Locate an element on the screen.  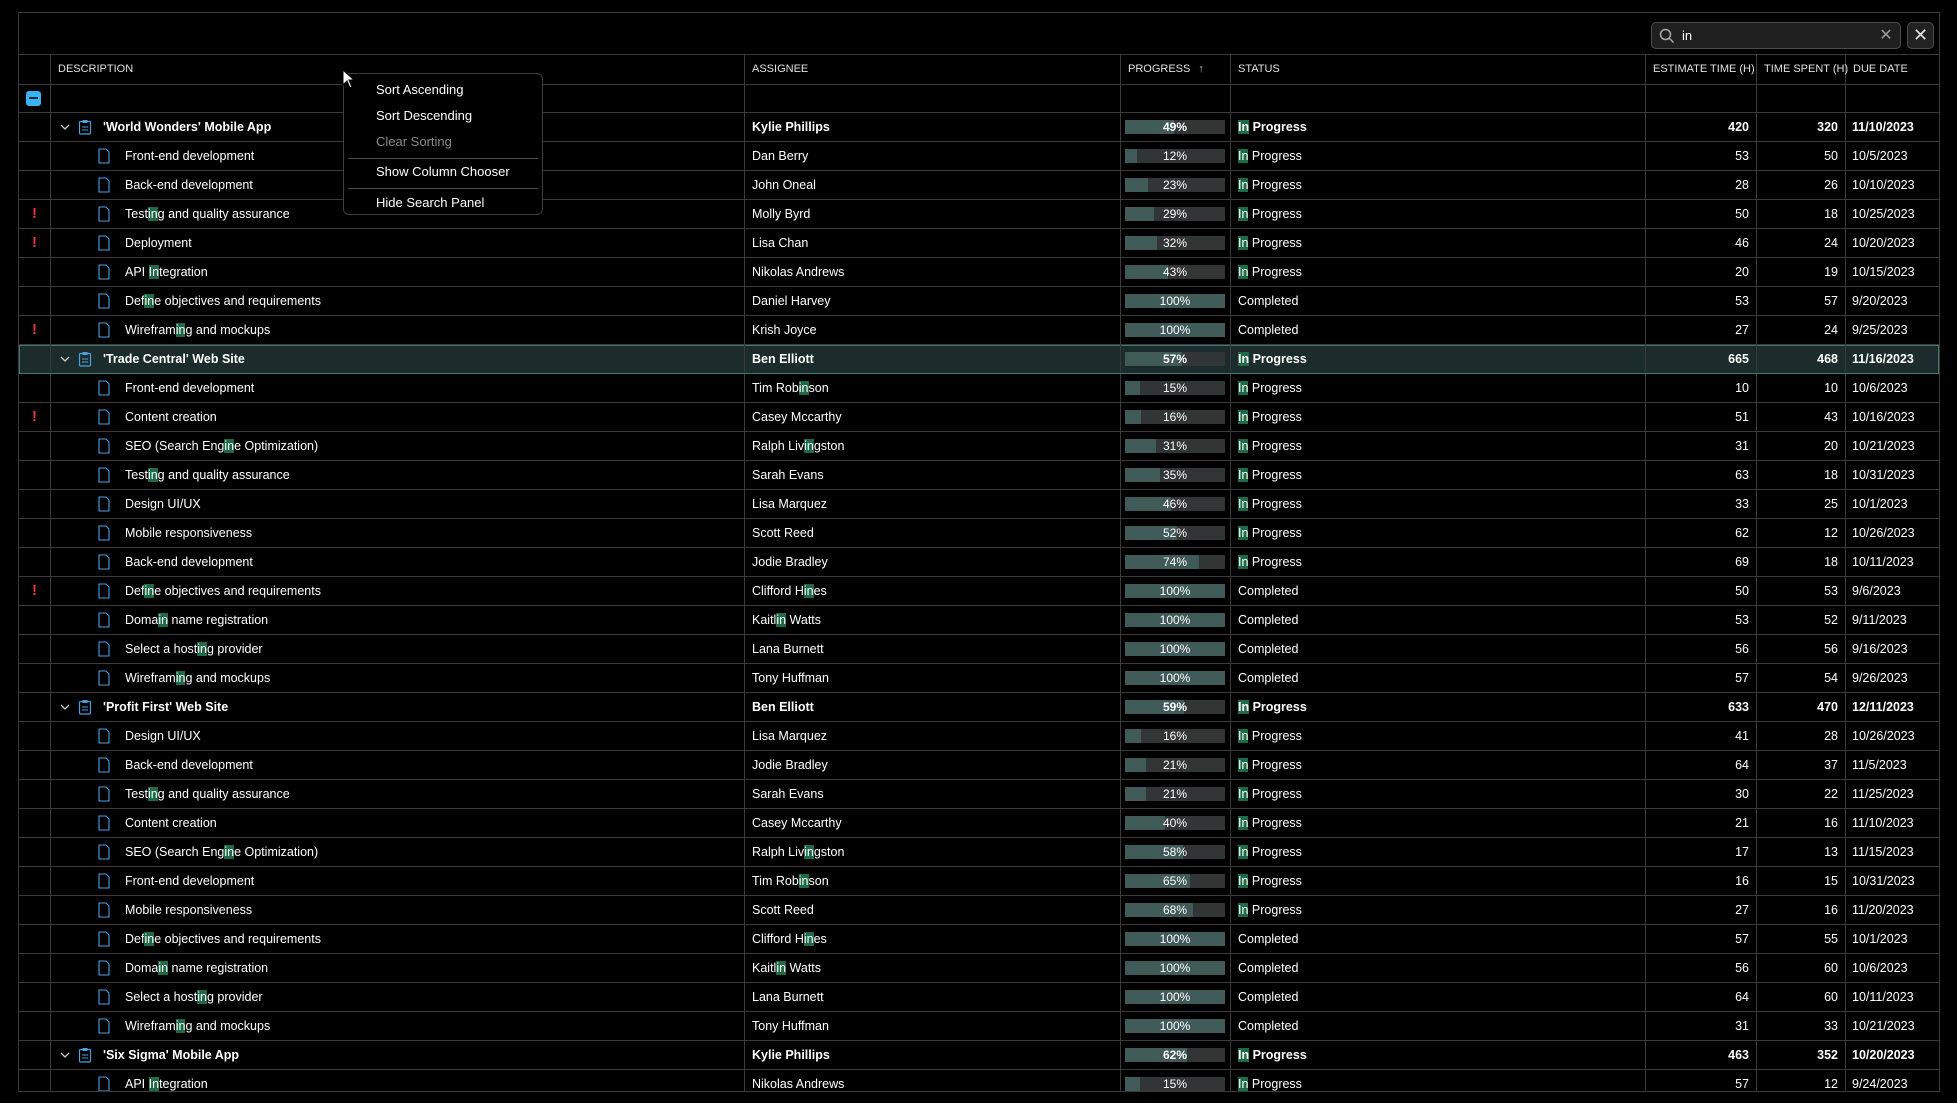
due-date-cell: 10/26/2023 is located at coordinates (1892, 533).